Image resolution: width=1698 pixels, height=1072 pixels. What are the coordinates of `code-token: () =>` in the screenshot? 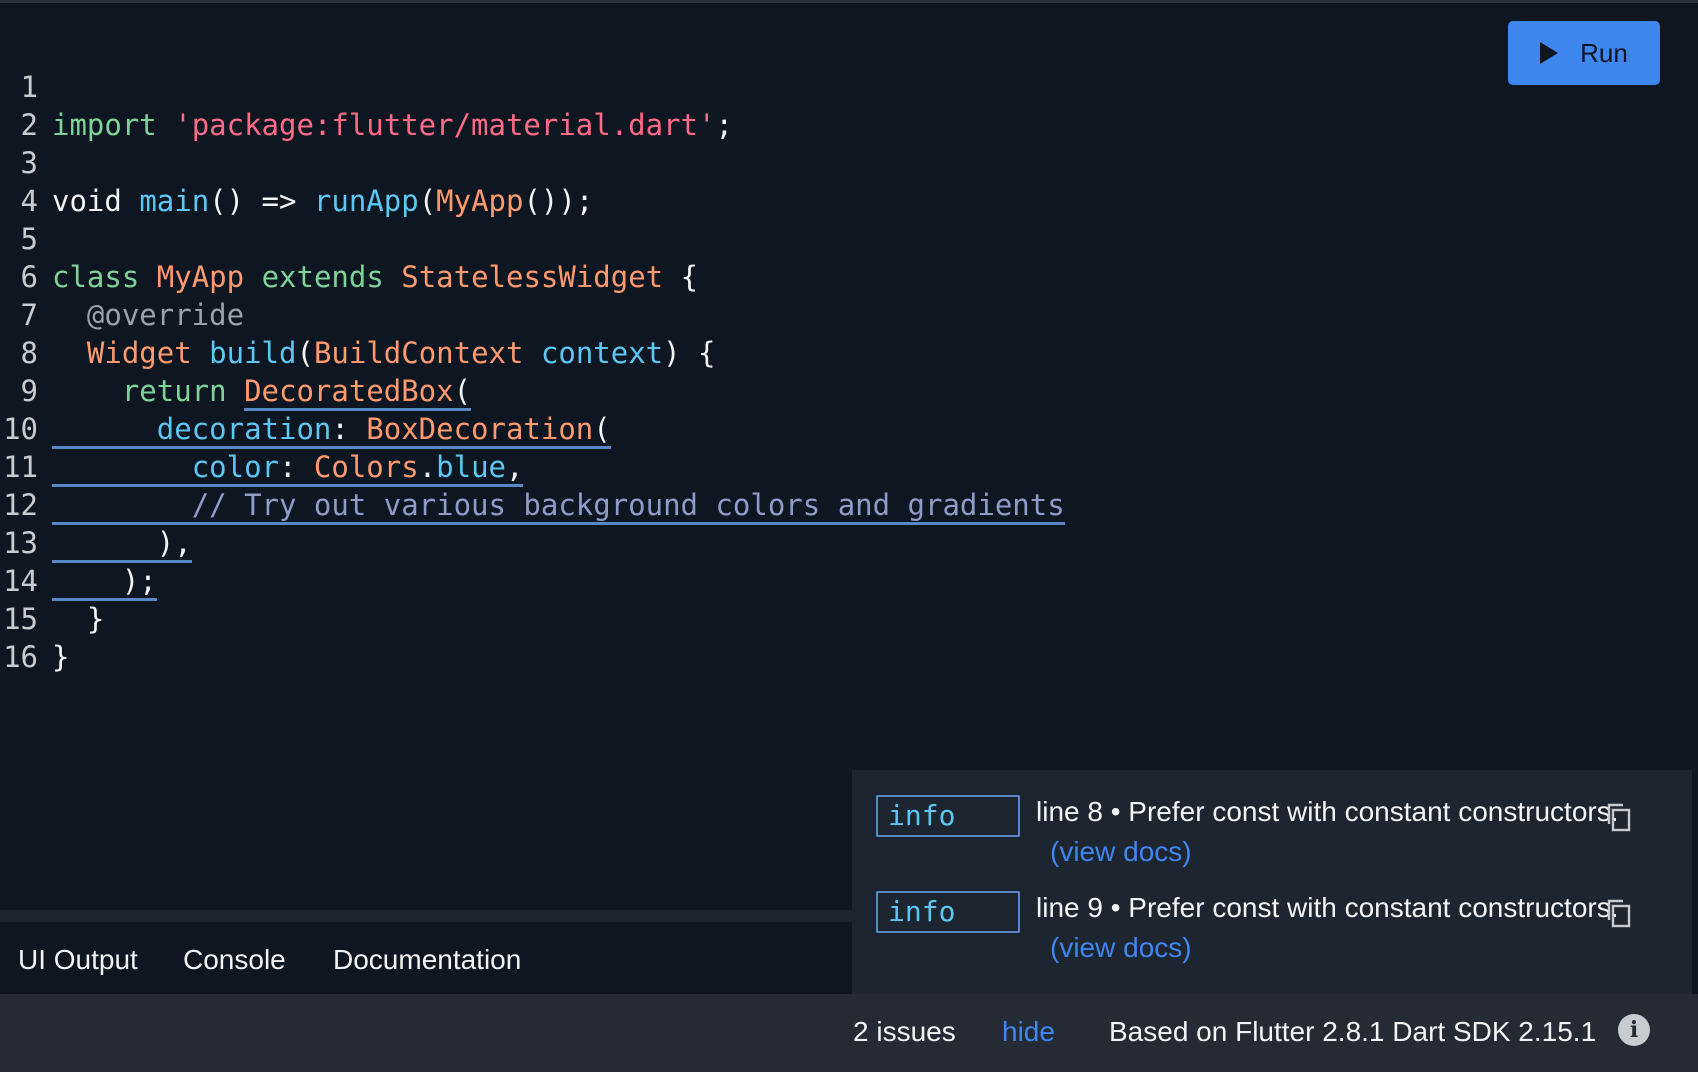 It's located at (261, 201).